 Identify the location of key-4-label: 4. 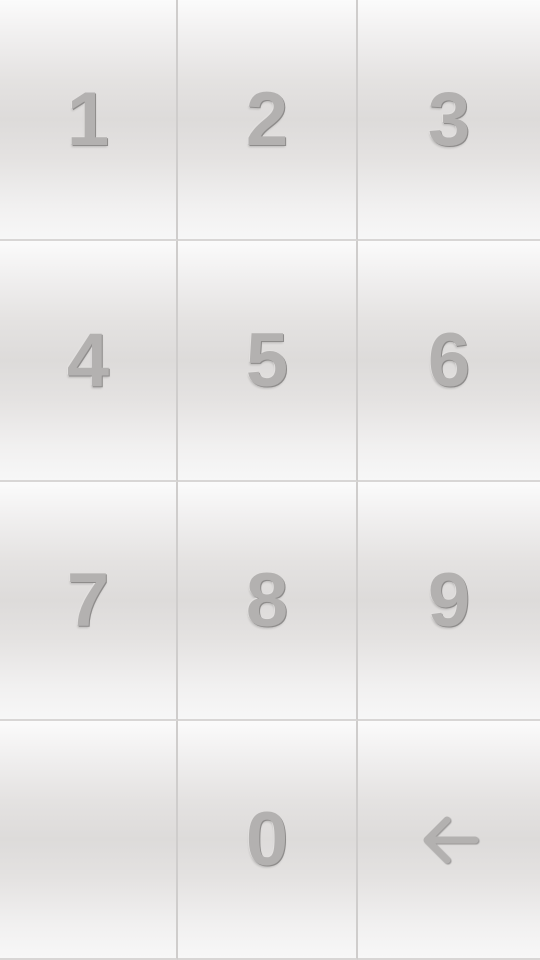
(88, 360).